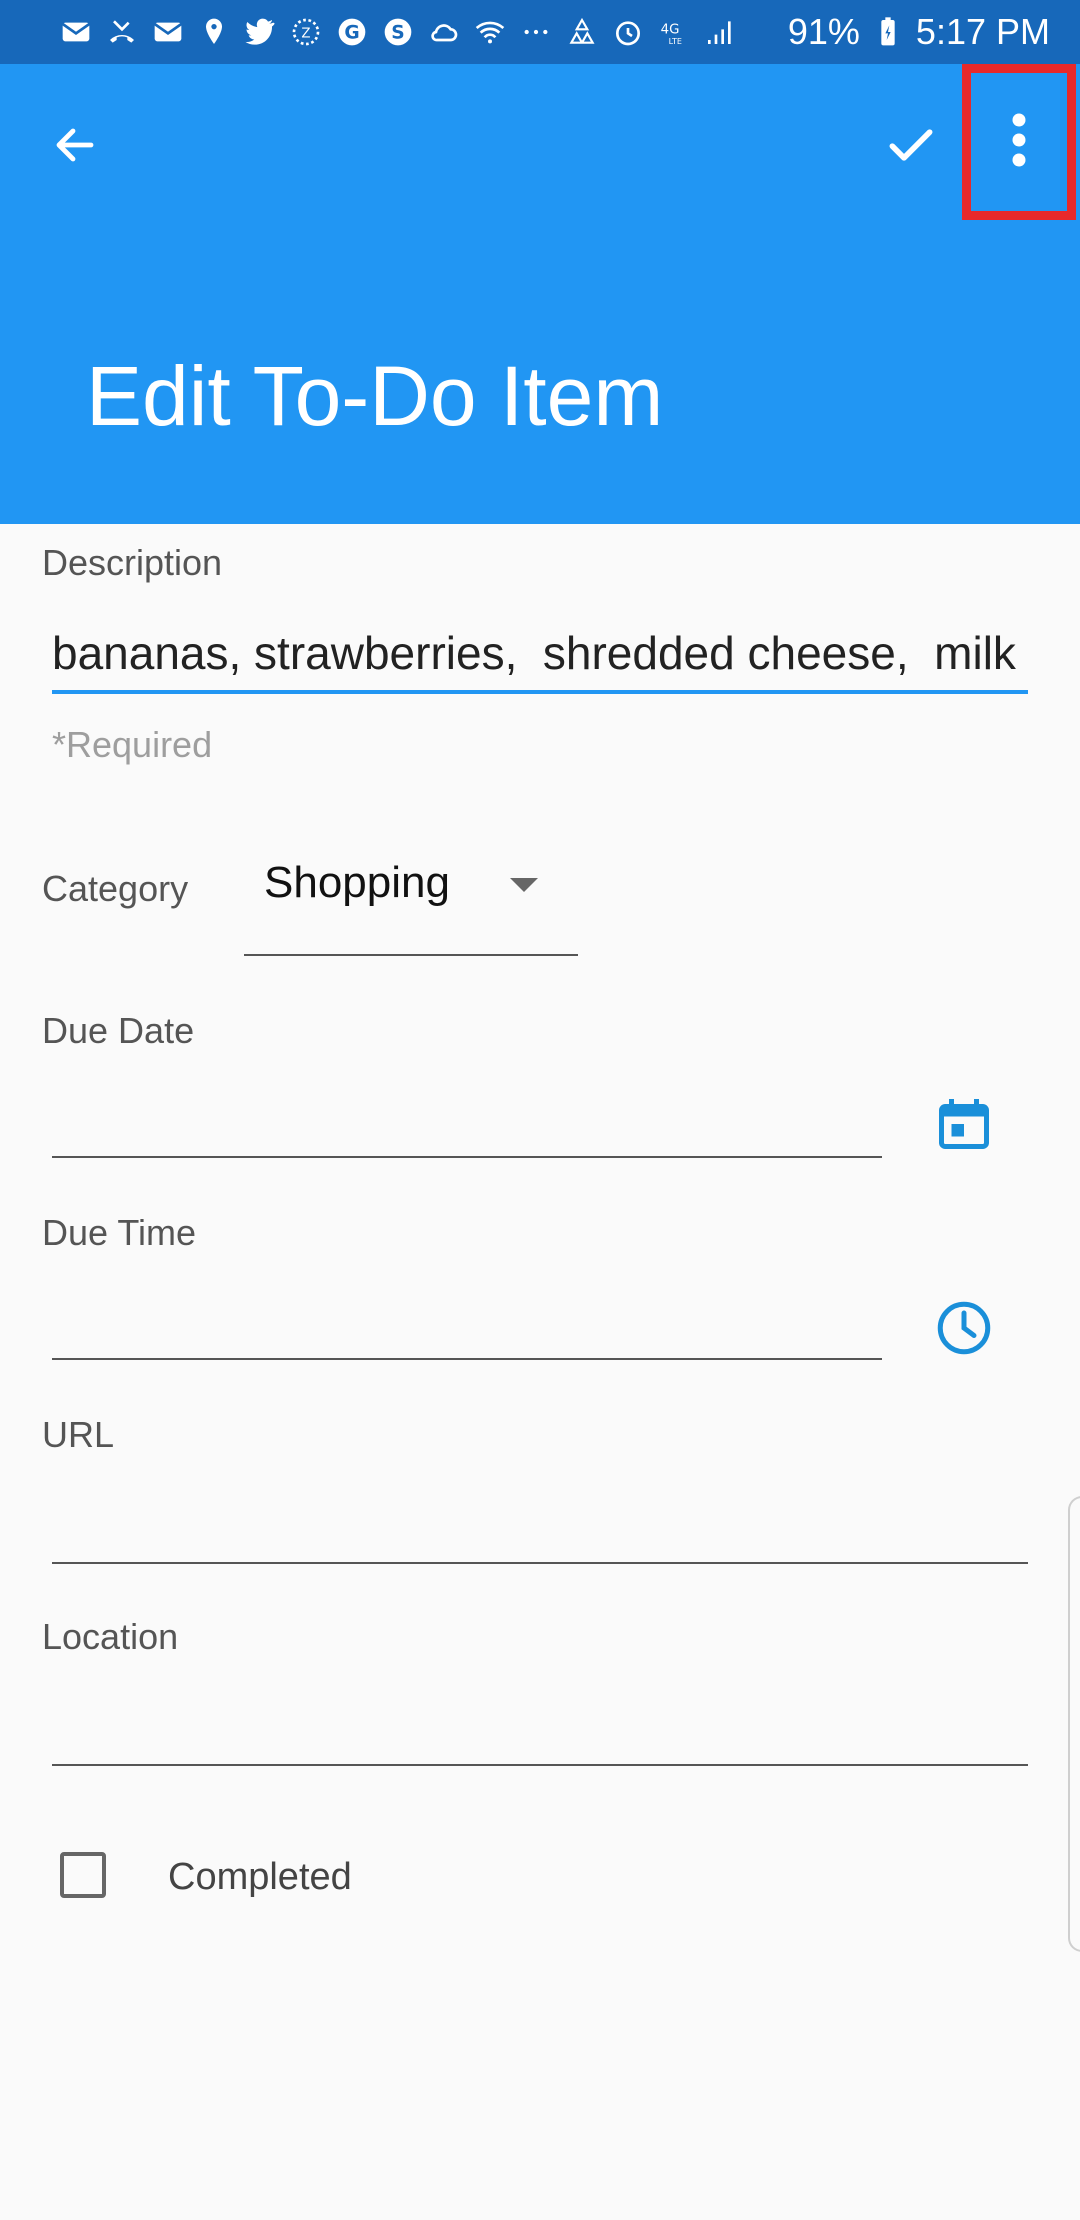  I want to click on back-button, so click(75, 147).